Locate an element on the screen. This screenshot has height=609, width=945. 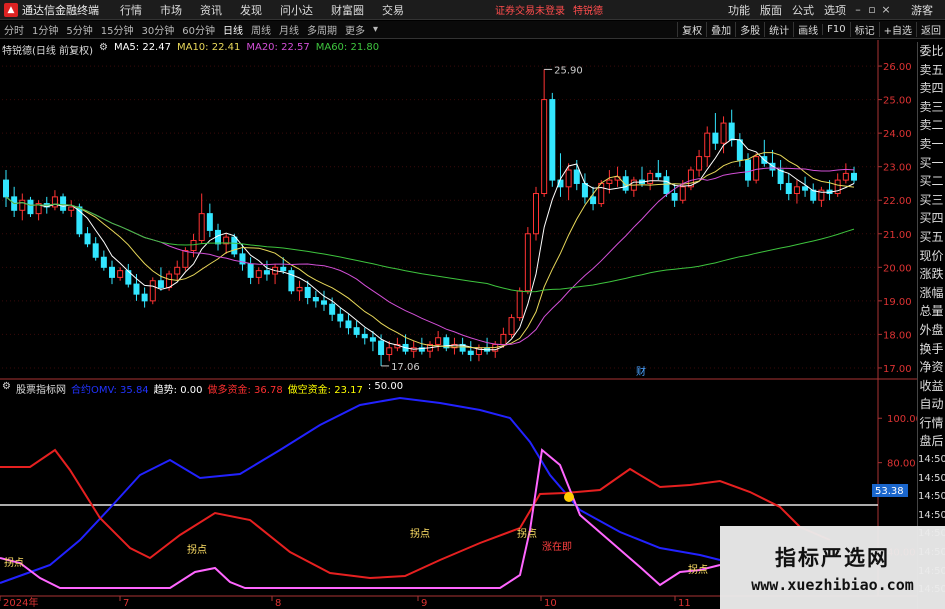
side-panel-item: 卖一 is located at coordinates (931, 144).